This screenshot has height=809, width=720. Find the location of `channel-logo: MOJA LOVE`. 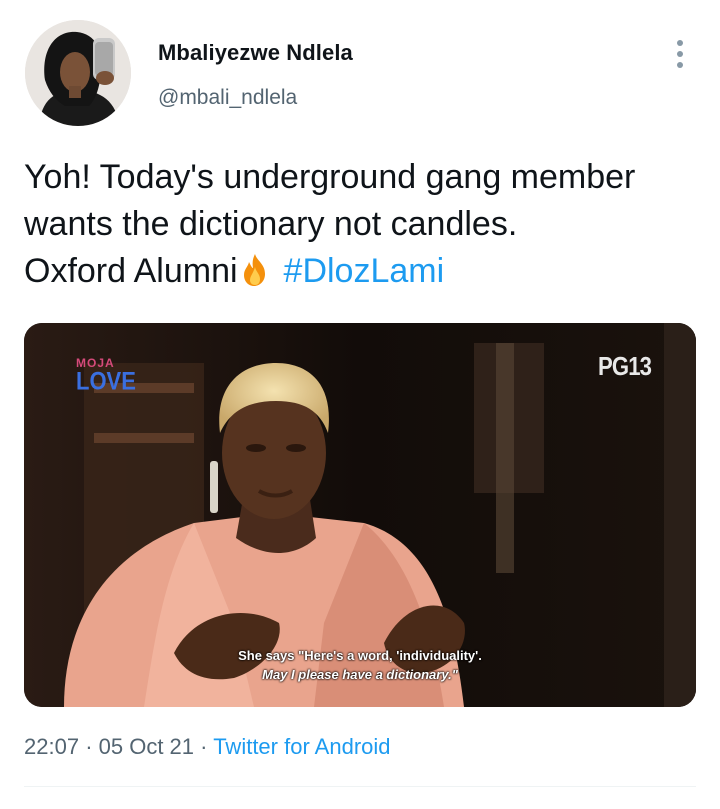

channel-logo: MOJA LOVE is located at coordinates (106, 376).